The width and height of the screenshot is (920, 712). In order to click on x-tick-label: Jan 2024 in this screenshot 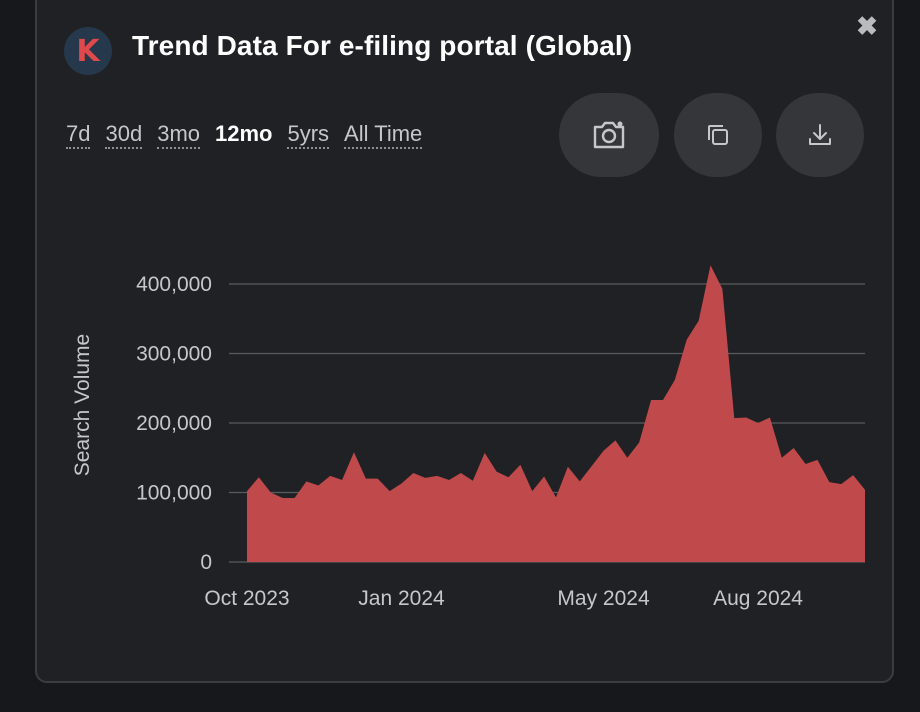, I will do `click(401, 598)`.